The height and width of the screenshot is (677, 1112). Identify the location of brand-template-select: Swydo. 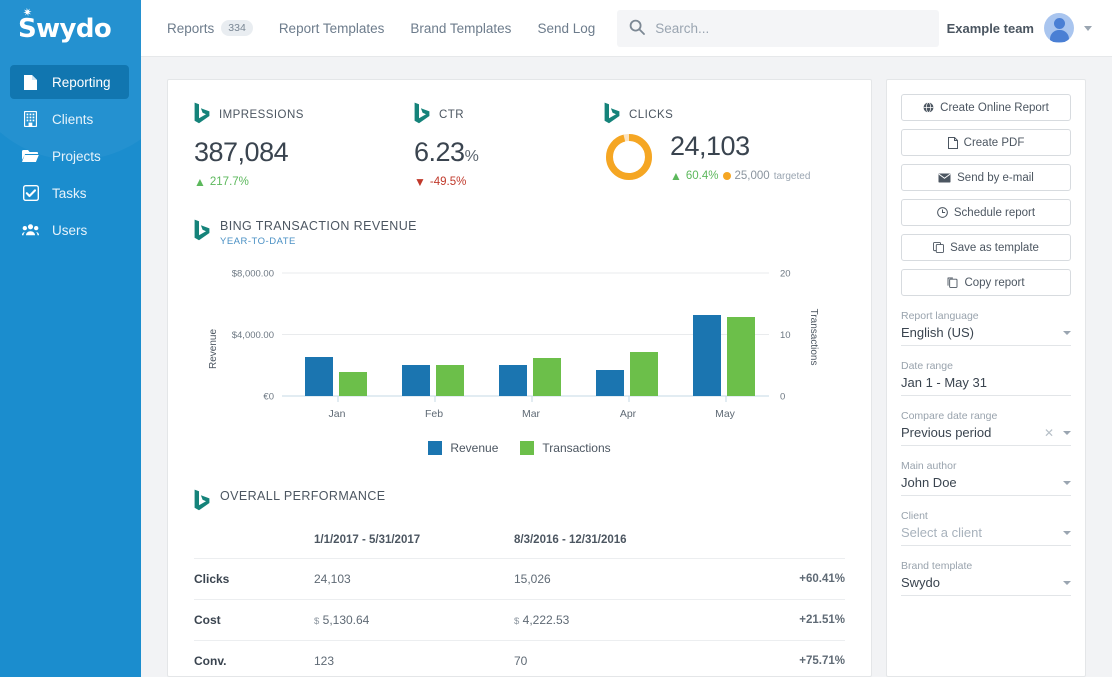
(986, 585).